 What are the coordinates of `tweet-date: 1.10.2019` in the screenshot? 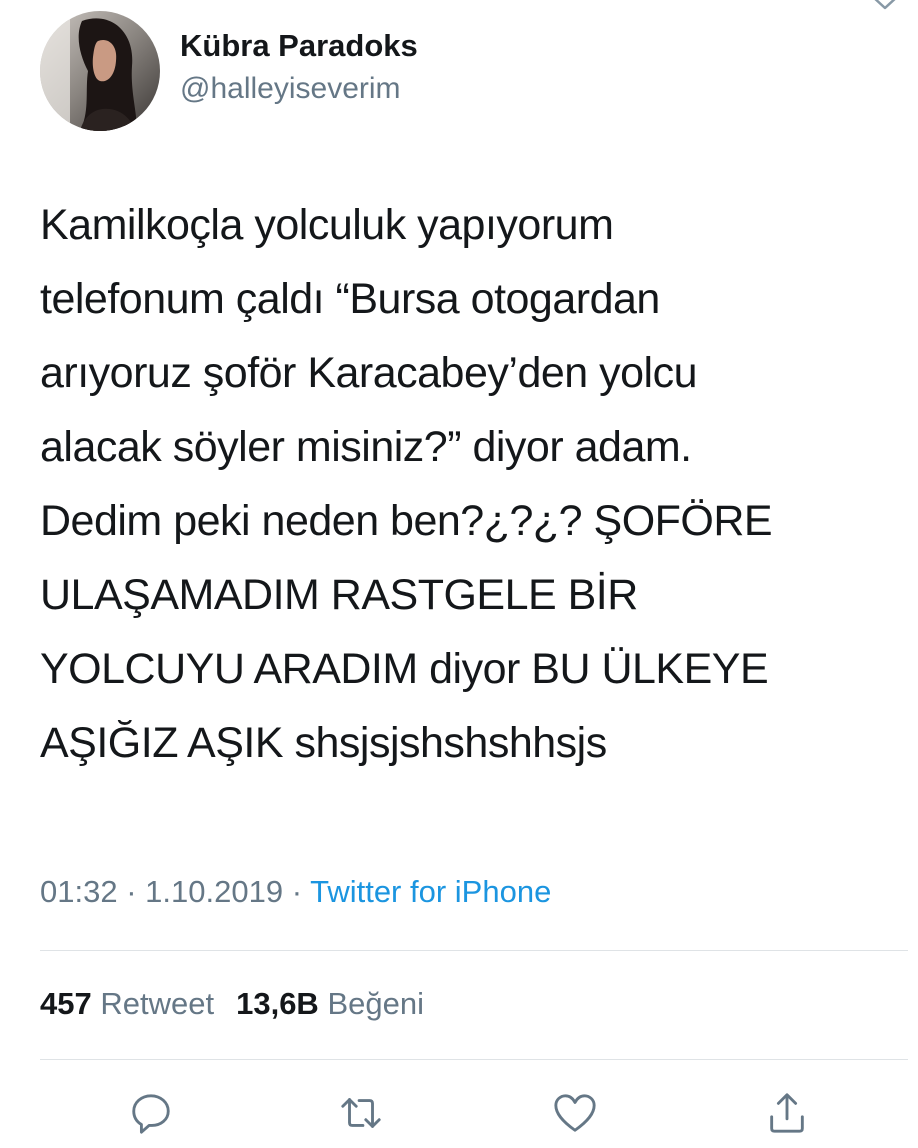 It's located at (214, 891).